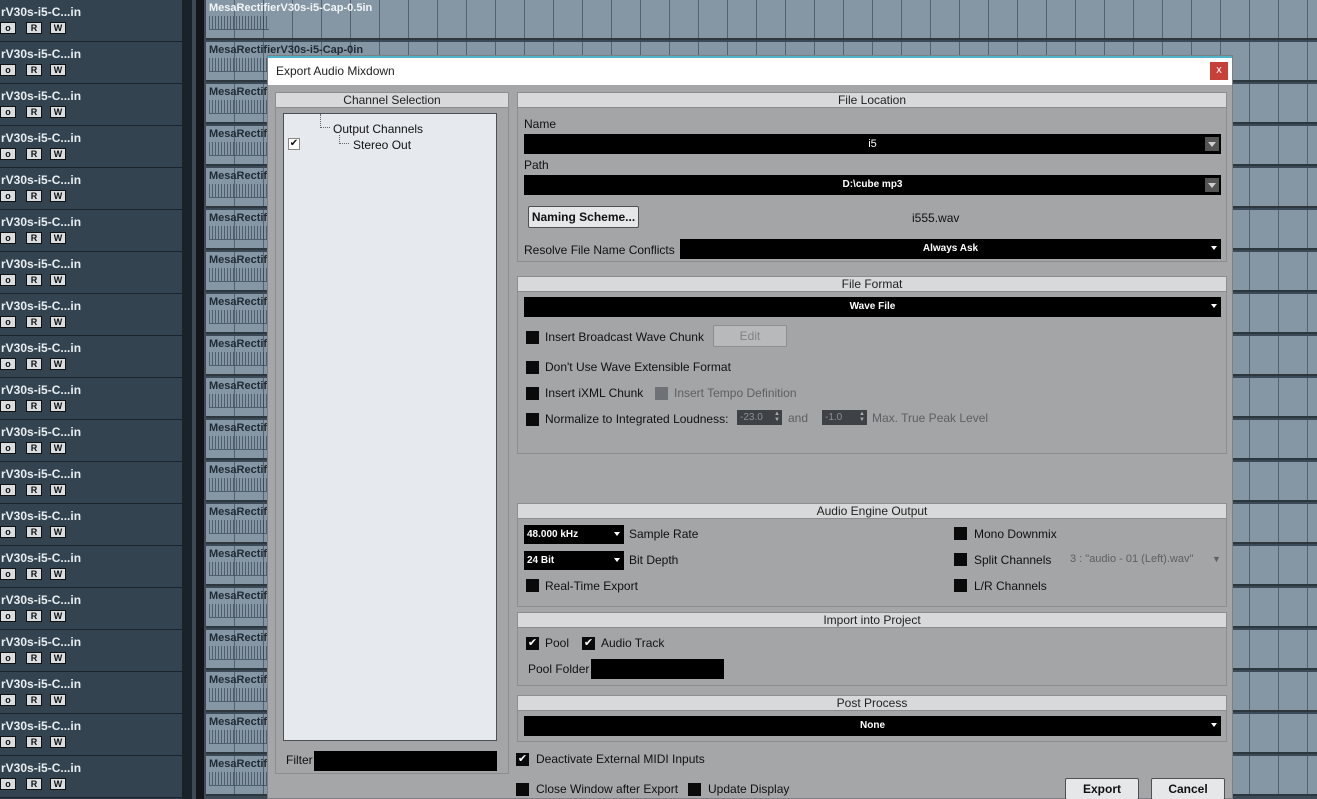 The height and width of the screenshot is (799, 1317). Describe the element at coordinates (532, 585) in the screenshot. I see `realtime-export-checkbox` at that location.